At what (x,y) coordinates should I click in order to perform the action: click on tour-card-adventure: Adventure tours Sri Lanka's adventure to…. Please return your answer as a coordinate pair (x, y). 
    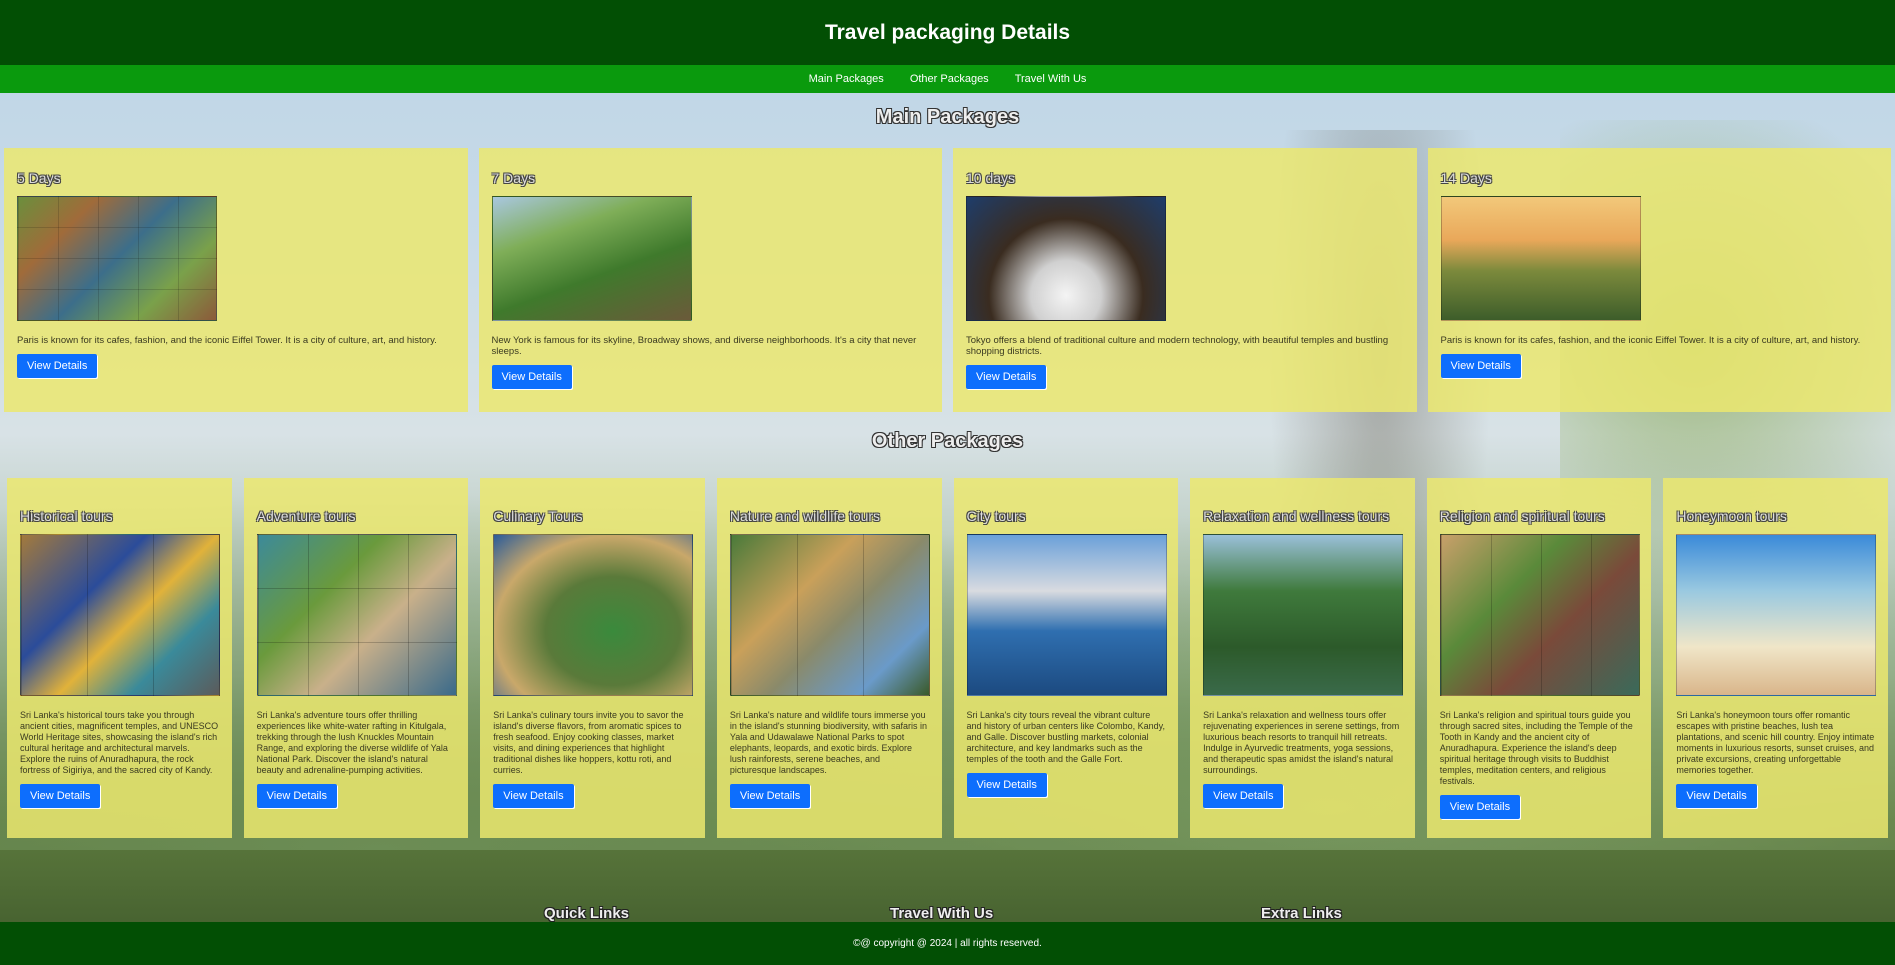
    Looking at the image, I should click on (356, 658).